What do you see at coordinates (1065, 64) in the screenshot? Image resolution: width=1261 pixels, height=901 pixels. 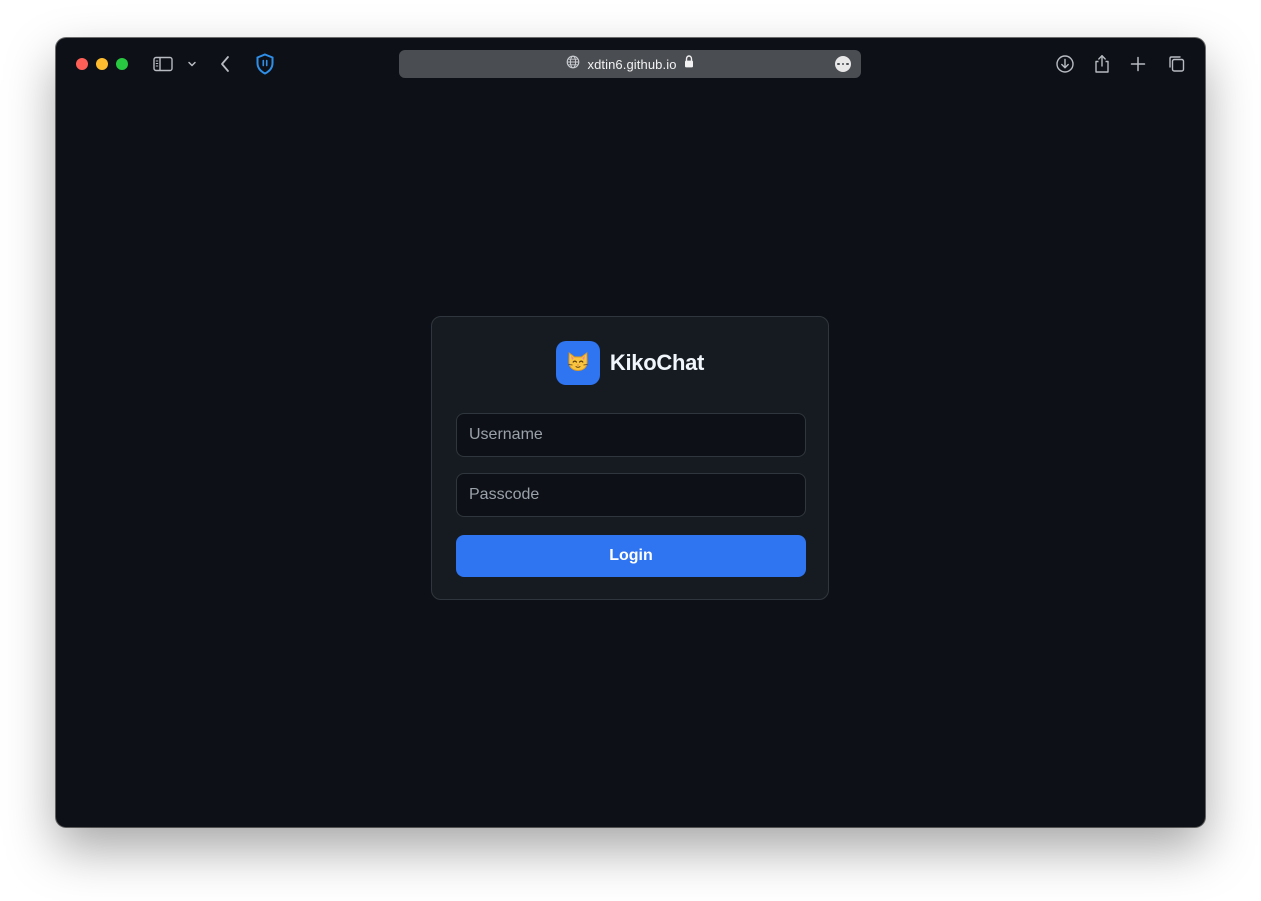 I see `download-icon` at bounding box center [1065, 64].